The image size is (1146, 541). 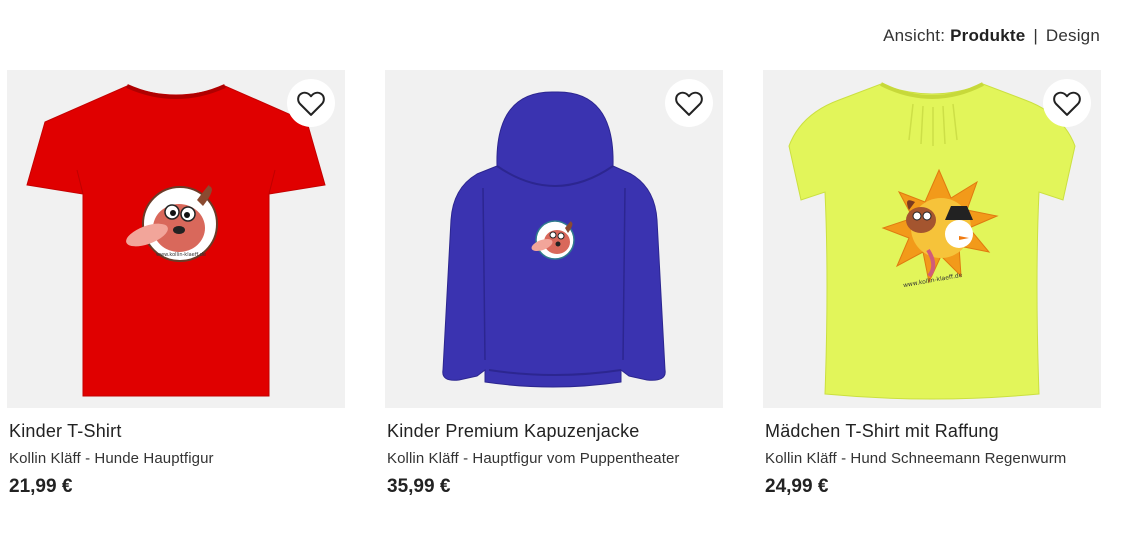 I want to click on view-toggle: Ansicht: Produkte | Design, so click(x=991, y=36).